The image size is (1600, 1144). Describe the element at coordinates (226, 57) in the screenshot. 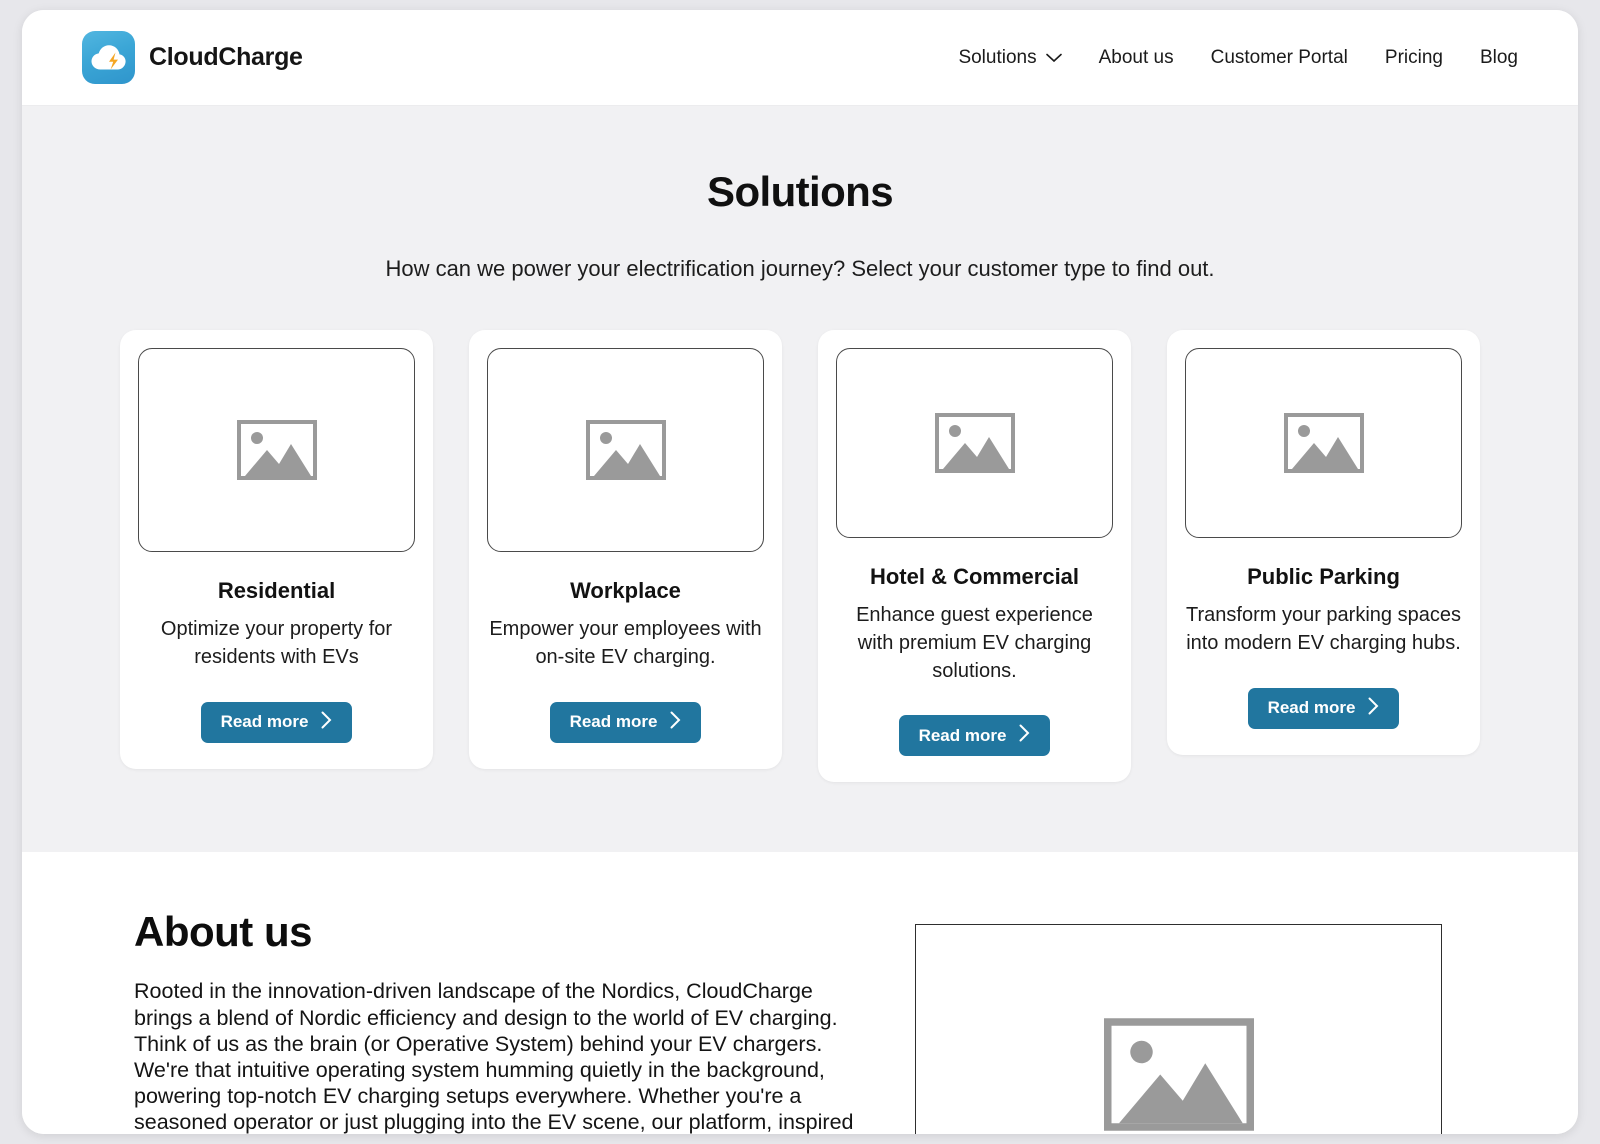

I see `brand-name: CloudCharge` at that location.